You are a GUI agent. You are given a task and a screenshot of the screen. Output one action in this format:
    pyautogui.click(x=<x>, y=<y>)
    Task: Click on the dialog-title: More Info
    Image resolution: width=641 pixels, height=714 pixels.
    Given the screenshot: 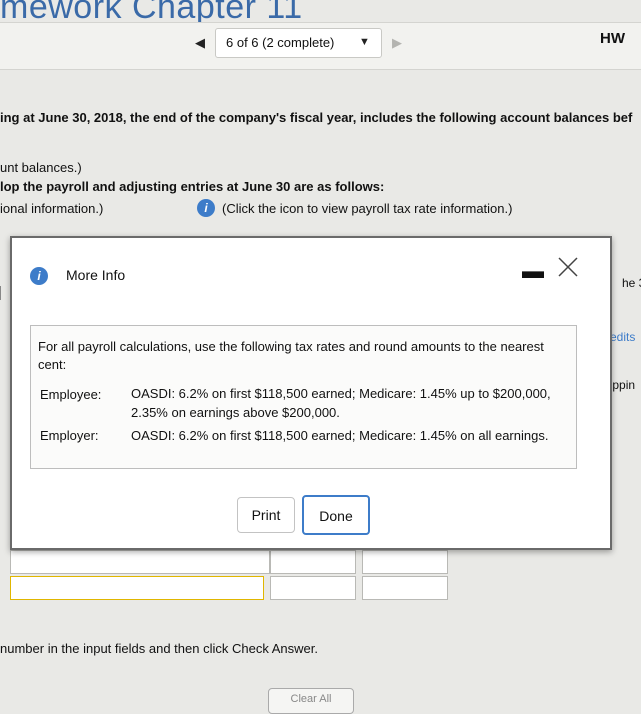 What is the action you would take?
    pyautogui.click(x=96, y=275)
    